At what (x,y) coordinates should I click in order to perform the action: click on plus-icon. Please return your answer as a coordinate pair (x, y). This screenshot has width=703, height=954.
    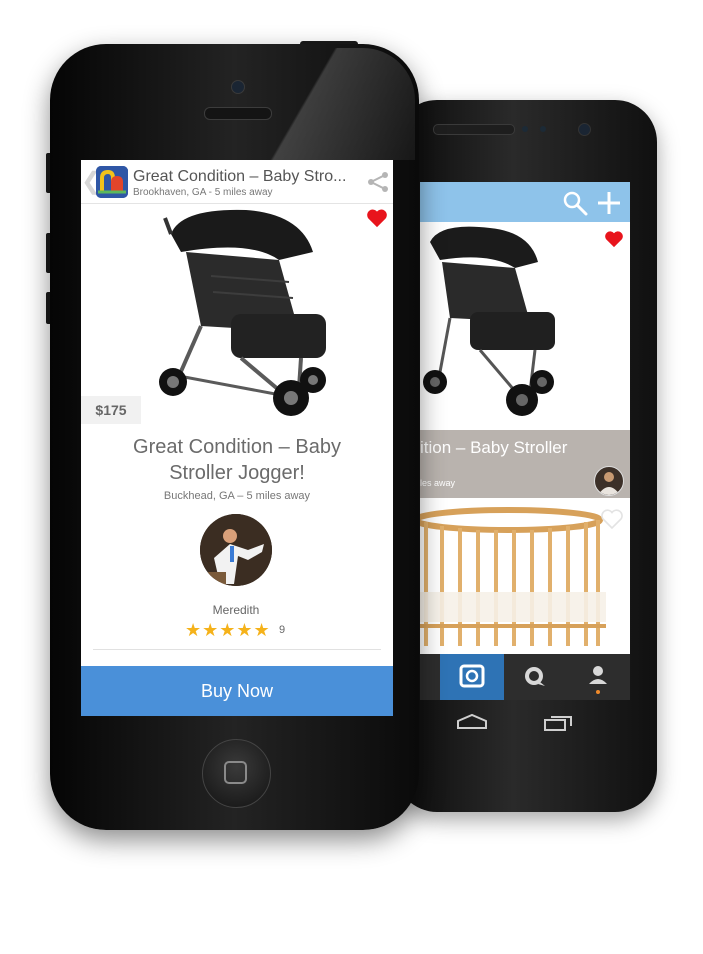
    Looking at the image, I should click on (609, 203).